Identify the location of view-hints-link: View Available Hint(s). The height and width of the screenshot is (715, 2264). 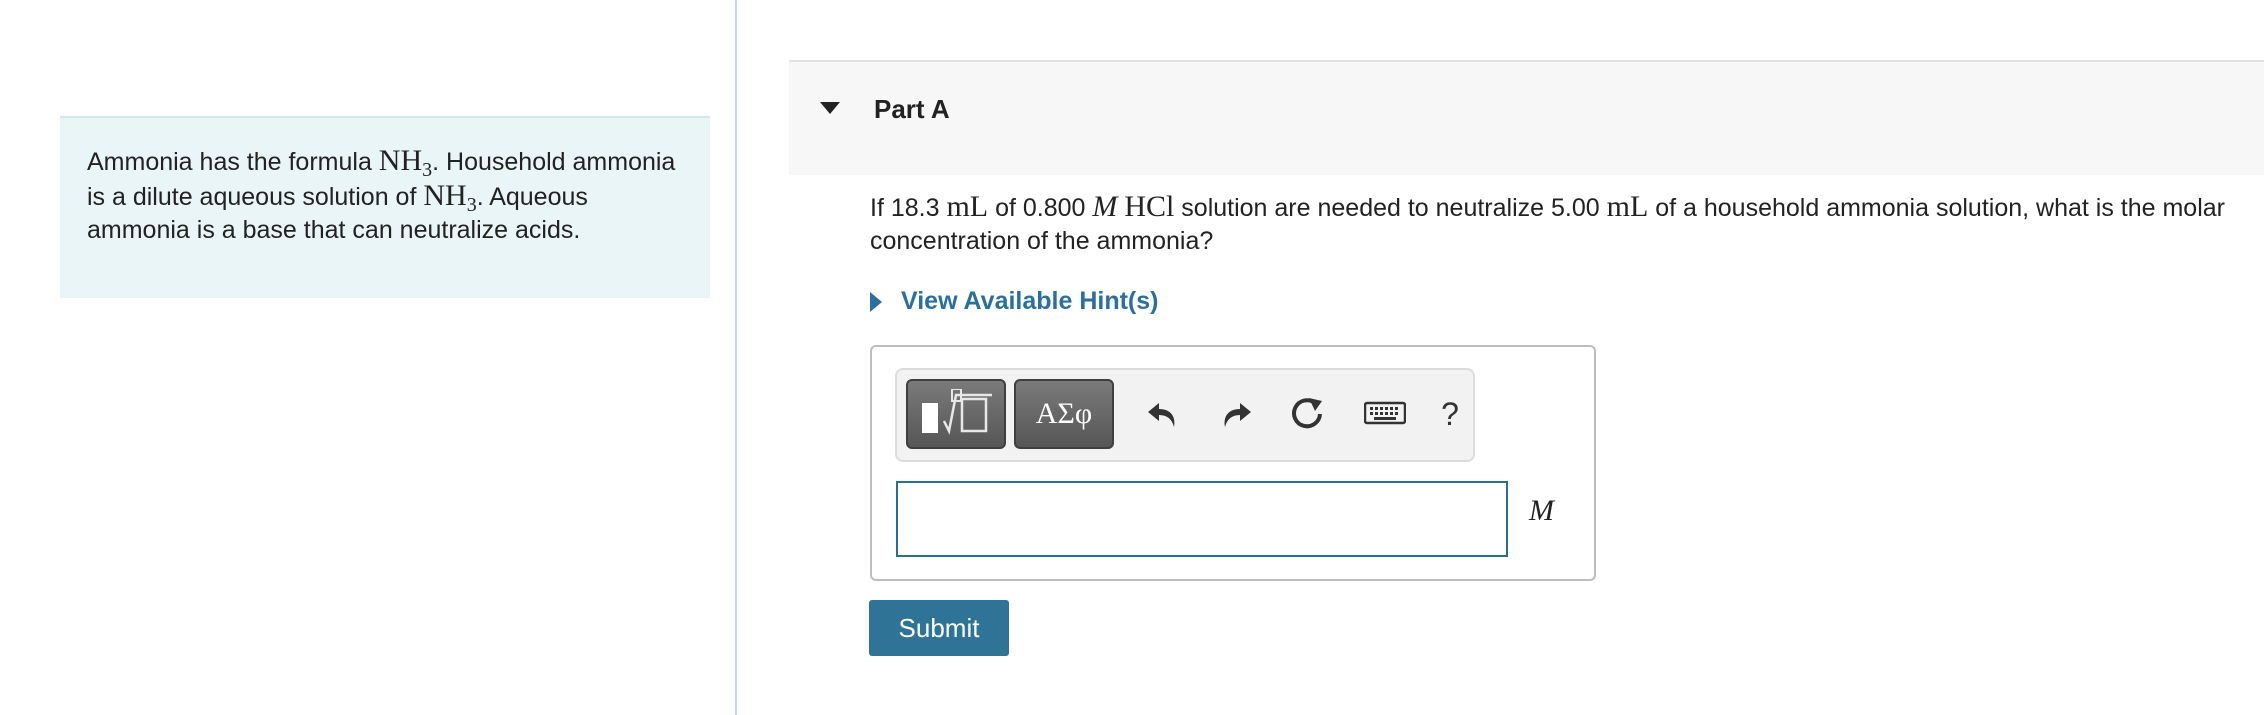
(1013, 301).